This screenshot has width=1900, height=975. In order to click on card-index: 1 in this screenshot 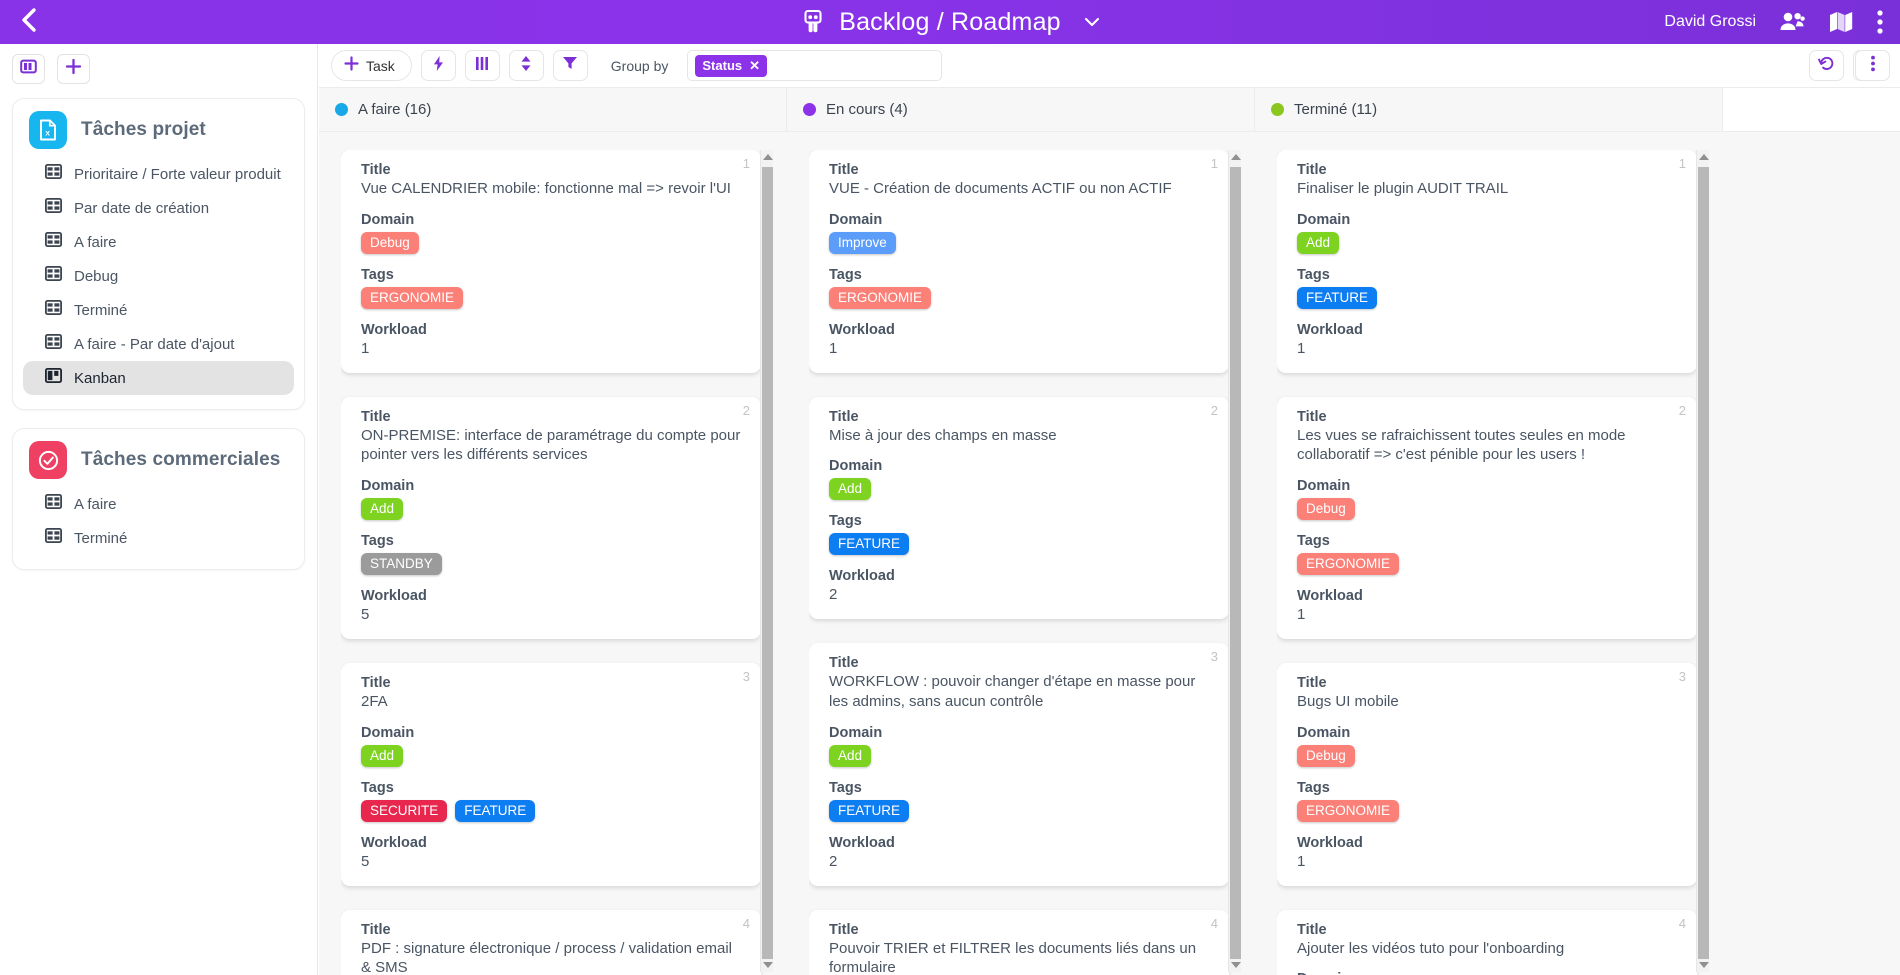, I will do `click(1214, 163)`.